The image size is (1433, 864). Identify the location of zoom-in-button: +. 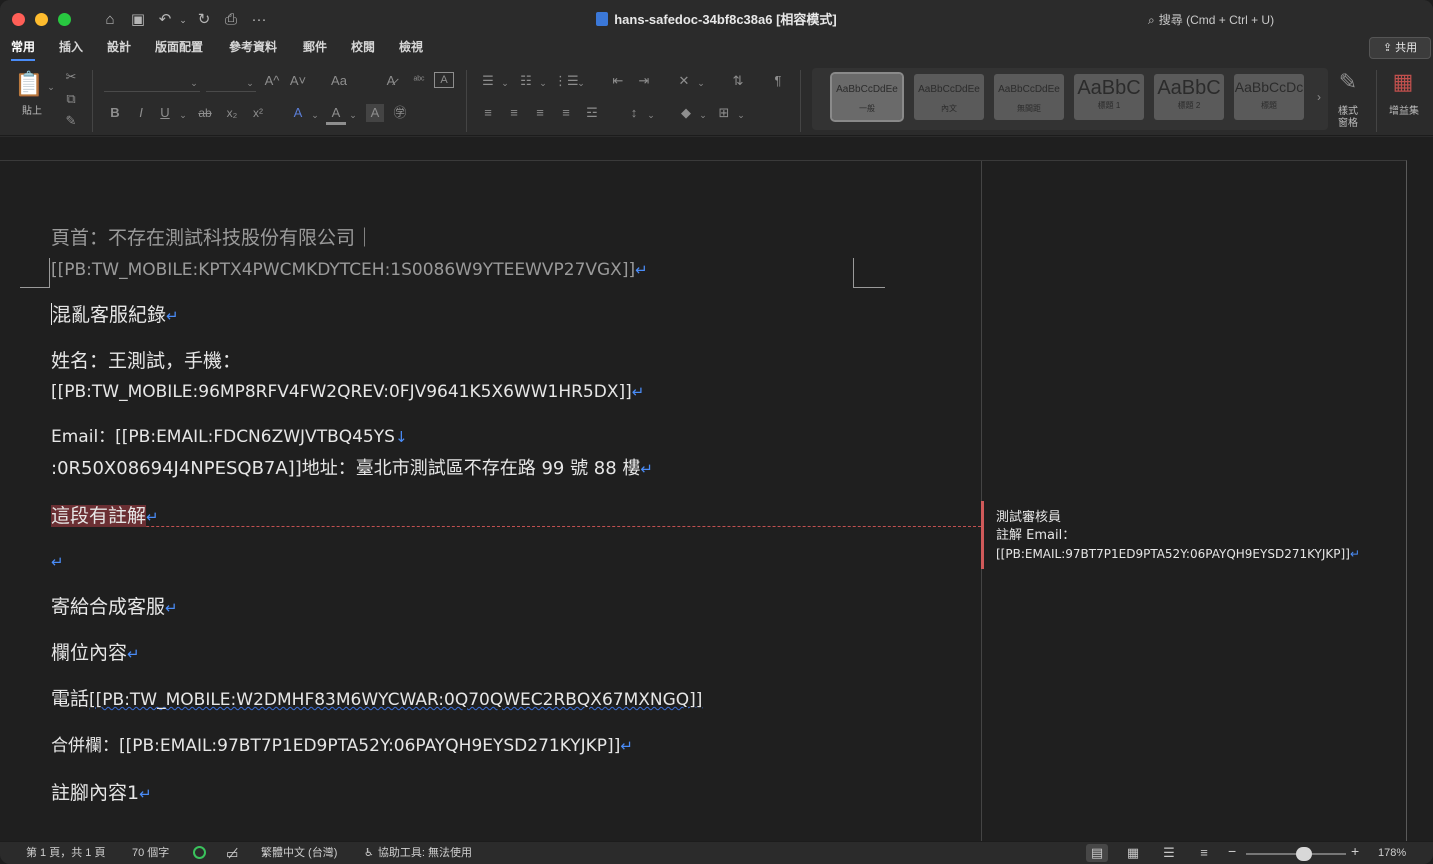
(1355, 851).